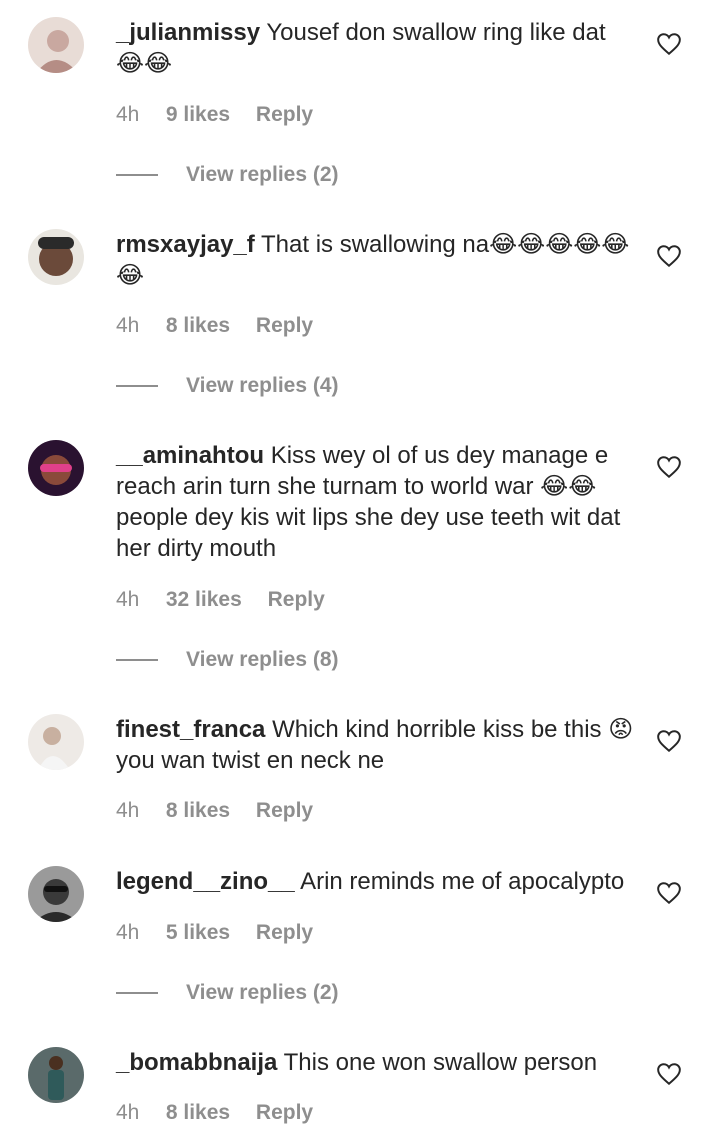  I want to click on comment-meta: 4h 5 likes Reply, so click(214, 933).